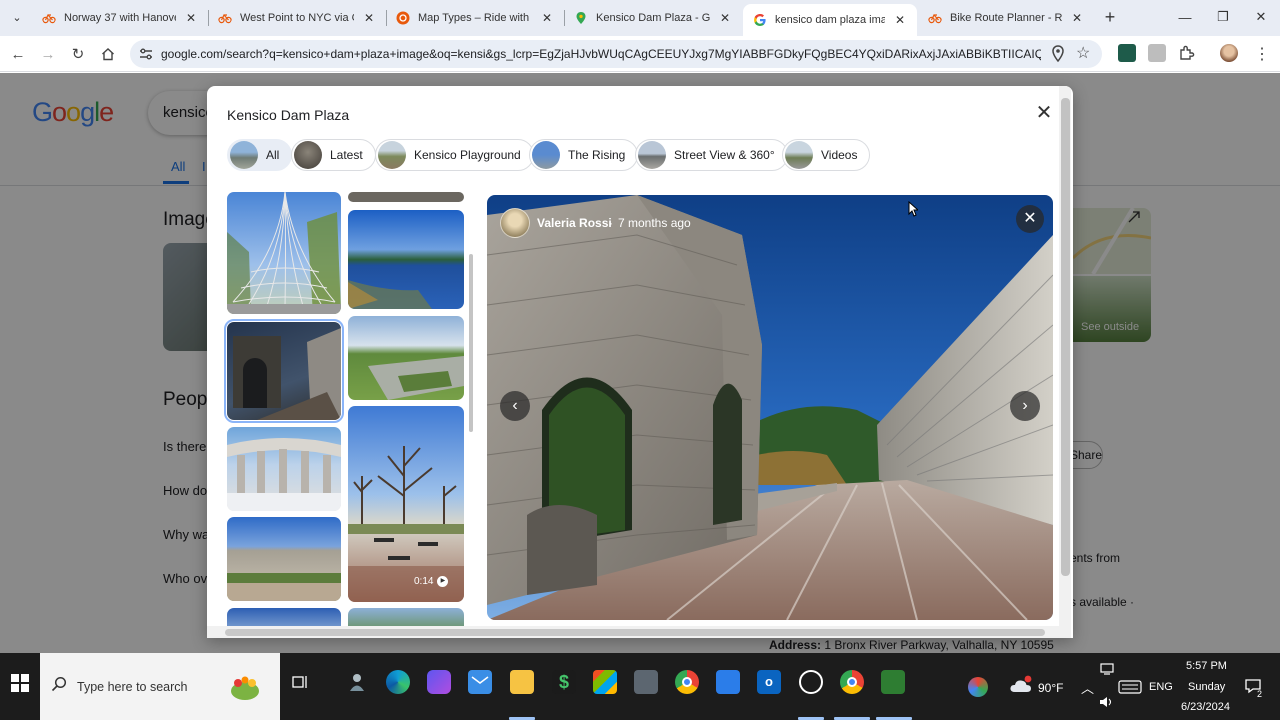 This screenshot has width=1280, height=720. What do you see at coordinates (471, 343) in the screenshot?
I see `grid-scrollbar` at bounding box center [471, 343].